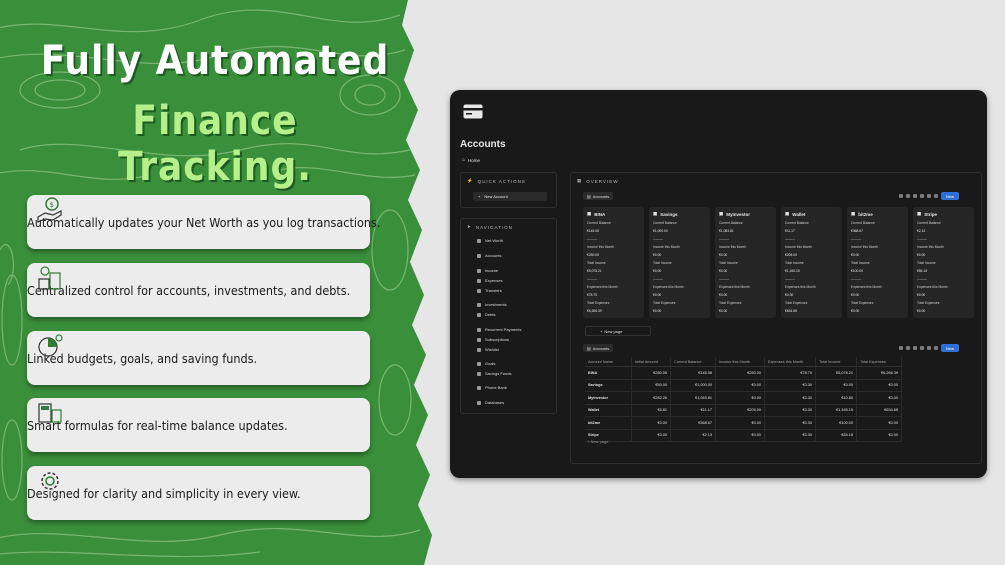 The width and height of the screenshot is (1005, 565). What do you see at coordinates (479, 255) in the screenshot?
I see `accounts-icon` at bounding box center [479, 255].